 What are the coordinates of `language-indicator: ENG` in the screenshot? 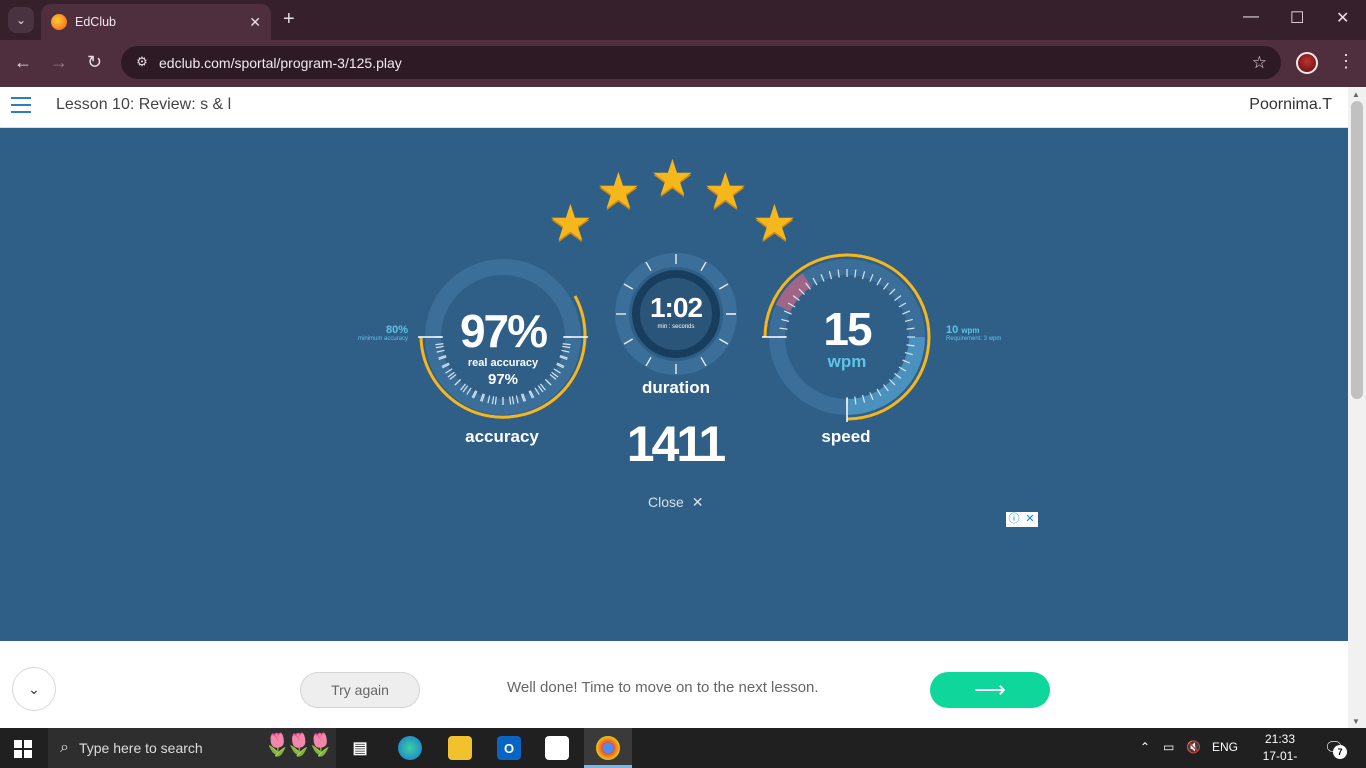 It's located at (1225, 747).